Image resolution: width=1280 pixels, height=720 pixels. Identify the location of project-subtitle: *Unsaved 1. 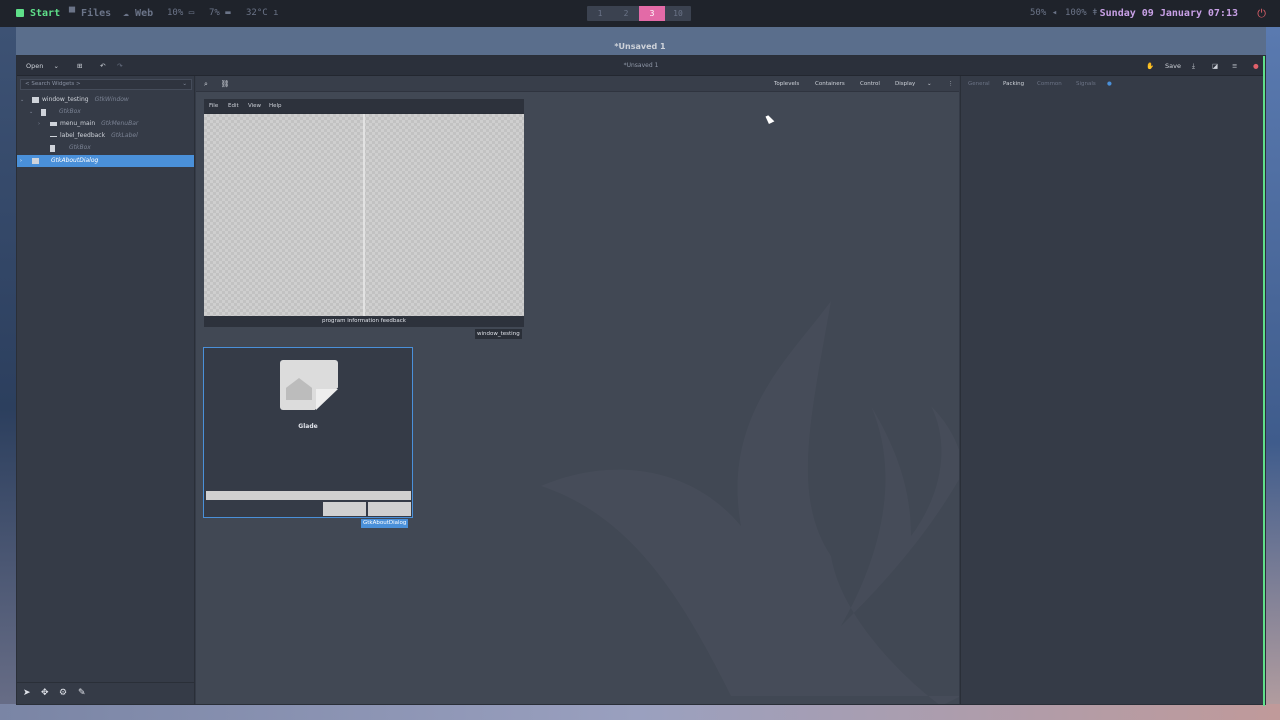
(641, 65).